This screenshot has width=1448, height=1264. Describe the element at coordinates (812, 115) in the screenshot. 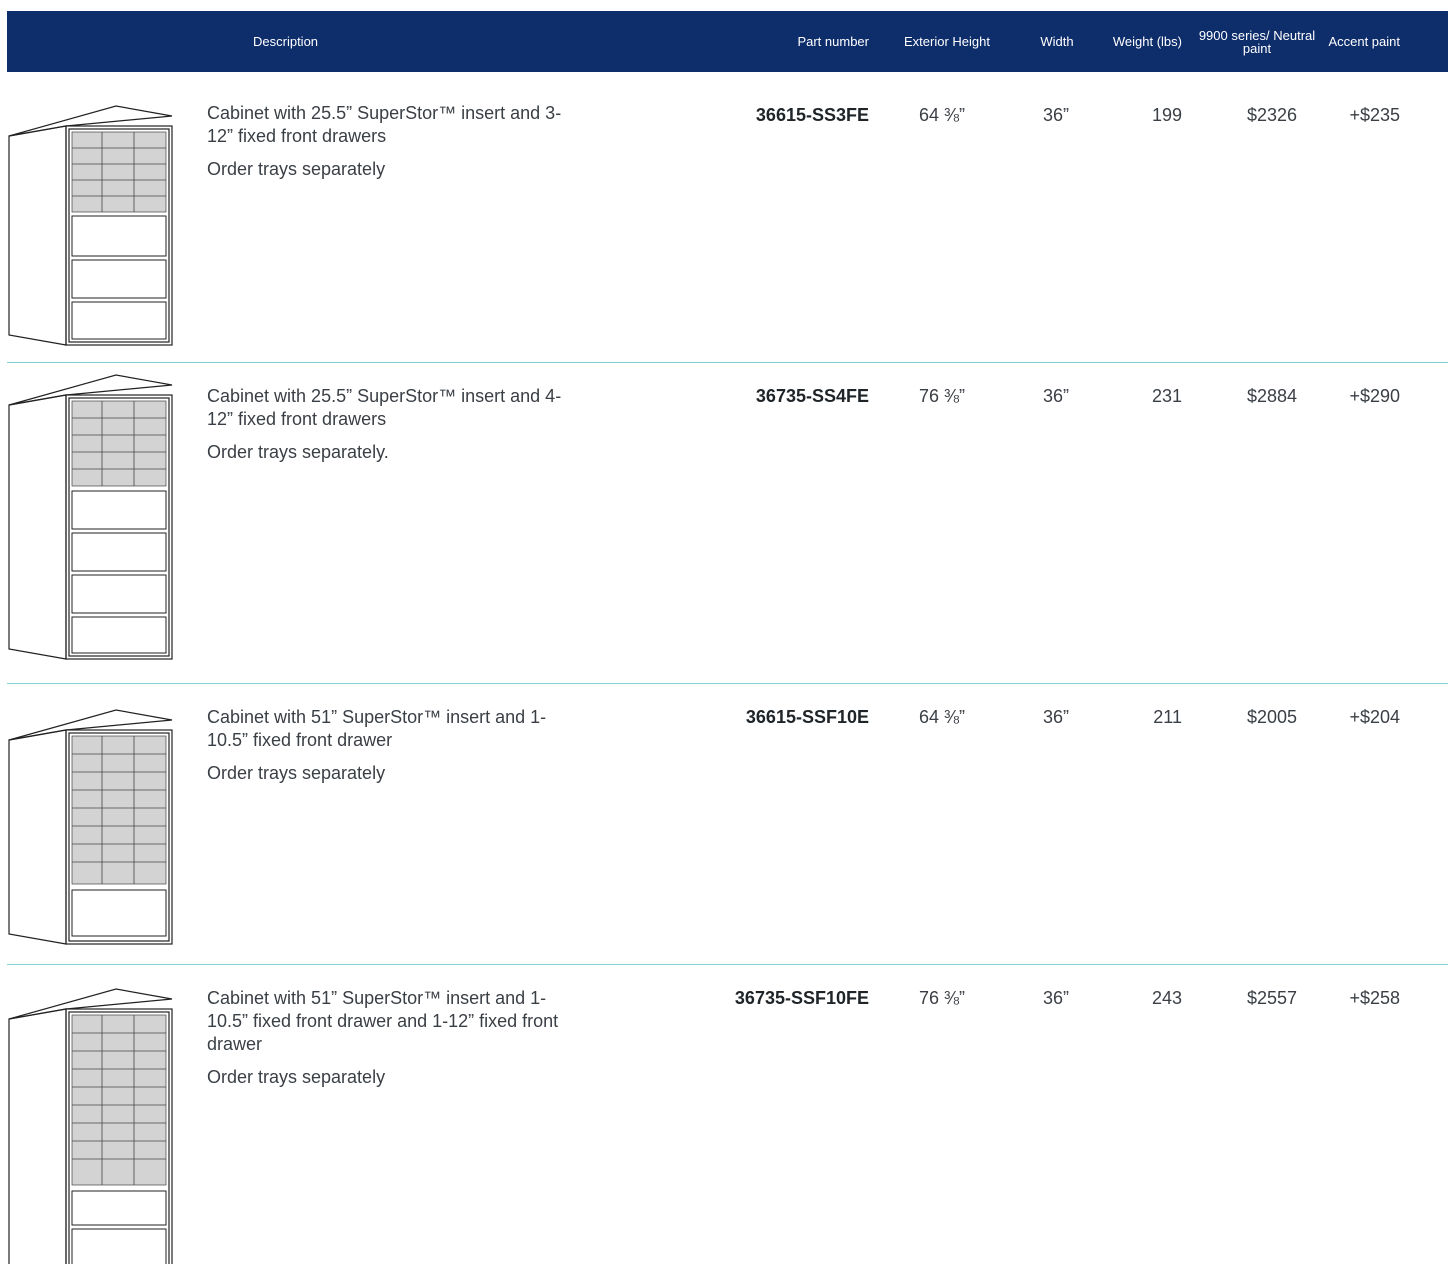

I see `part-number: 36615-SS3FE` at that location.